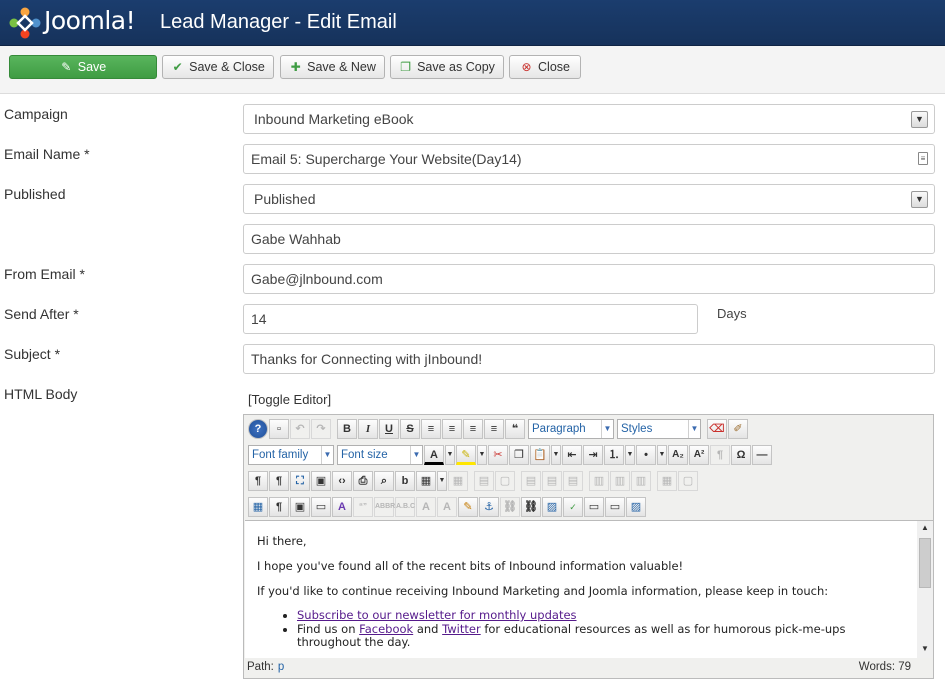 This screenshot has width=945, height=679. I want to click on align-left-icon: ≡, so click(473, 429).